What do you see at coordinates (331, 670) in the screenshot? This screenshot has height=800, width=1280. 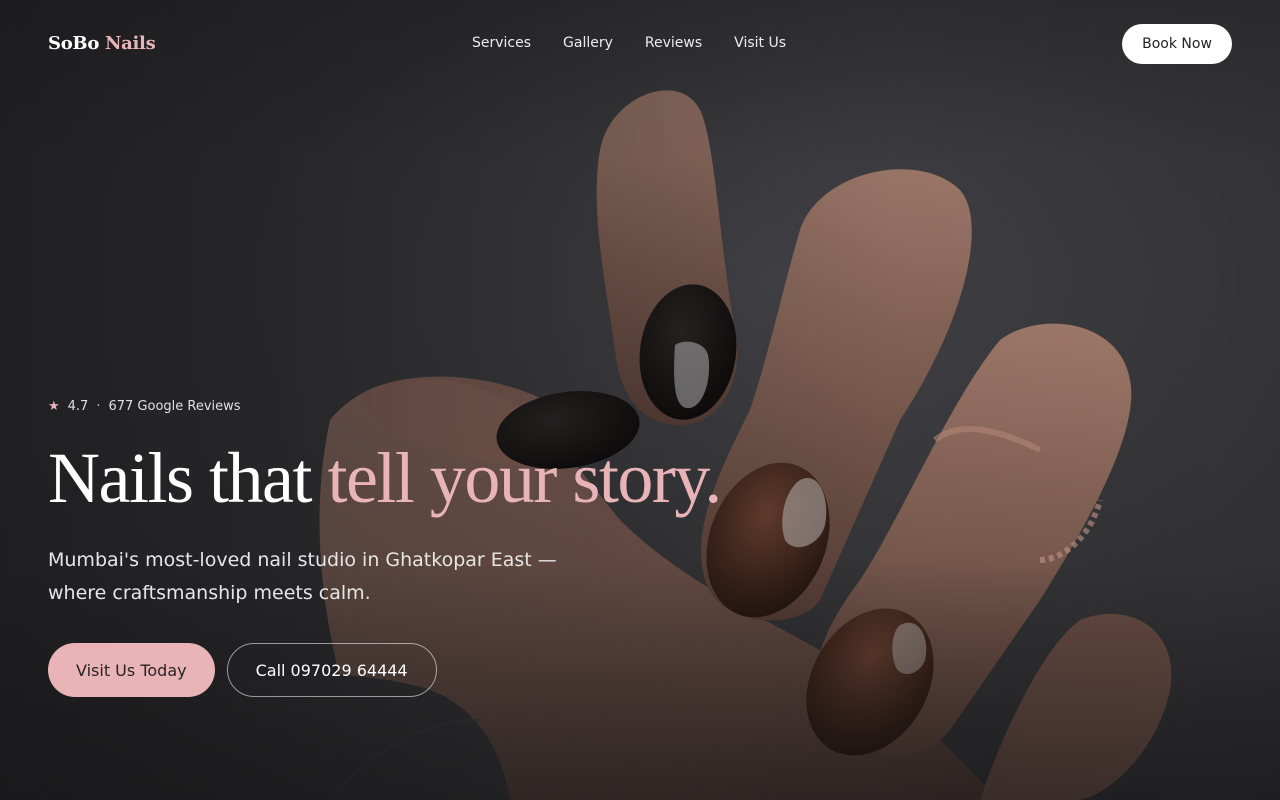 I see `call-button: Call 097029 64444` at bounding box center [331, 670].